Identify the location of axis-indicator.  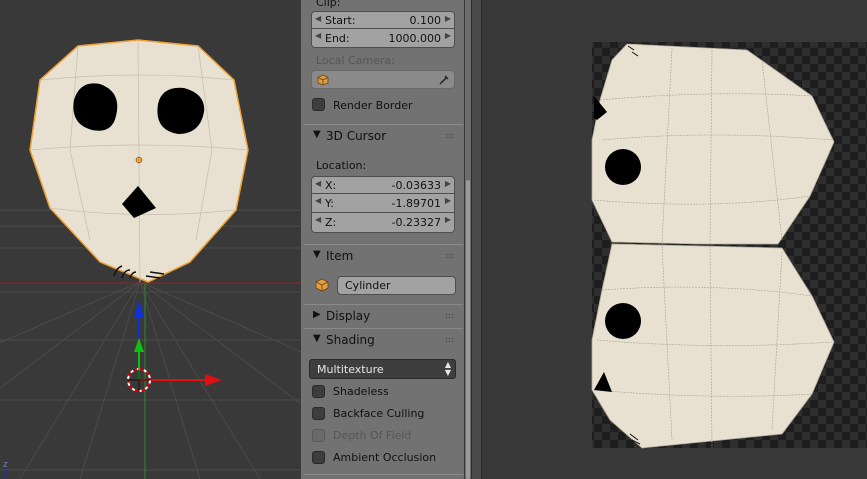
(5, 474).